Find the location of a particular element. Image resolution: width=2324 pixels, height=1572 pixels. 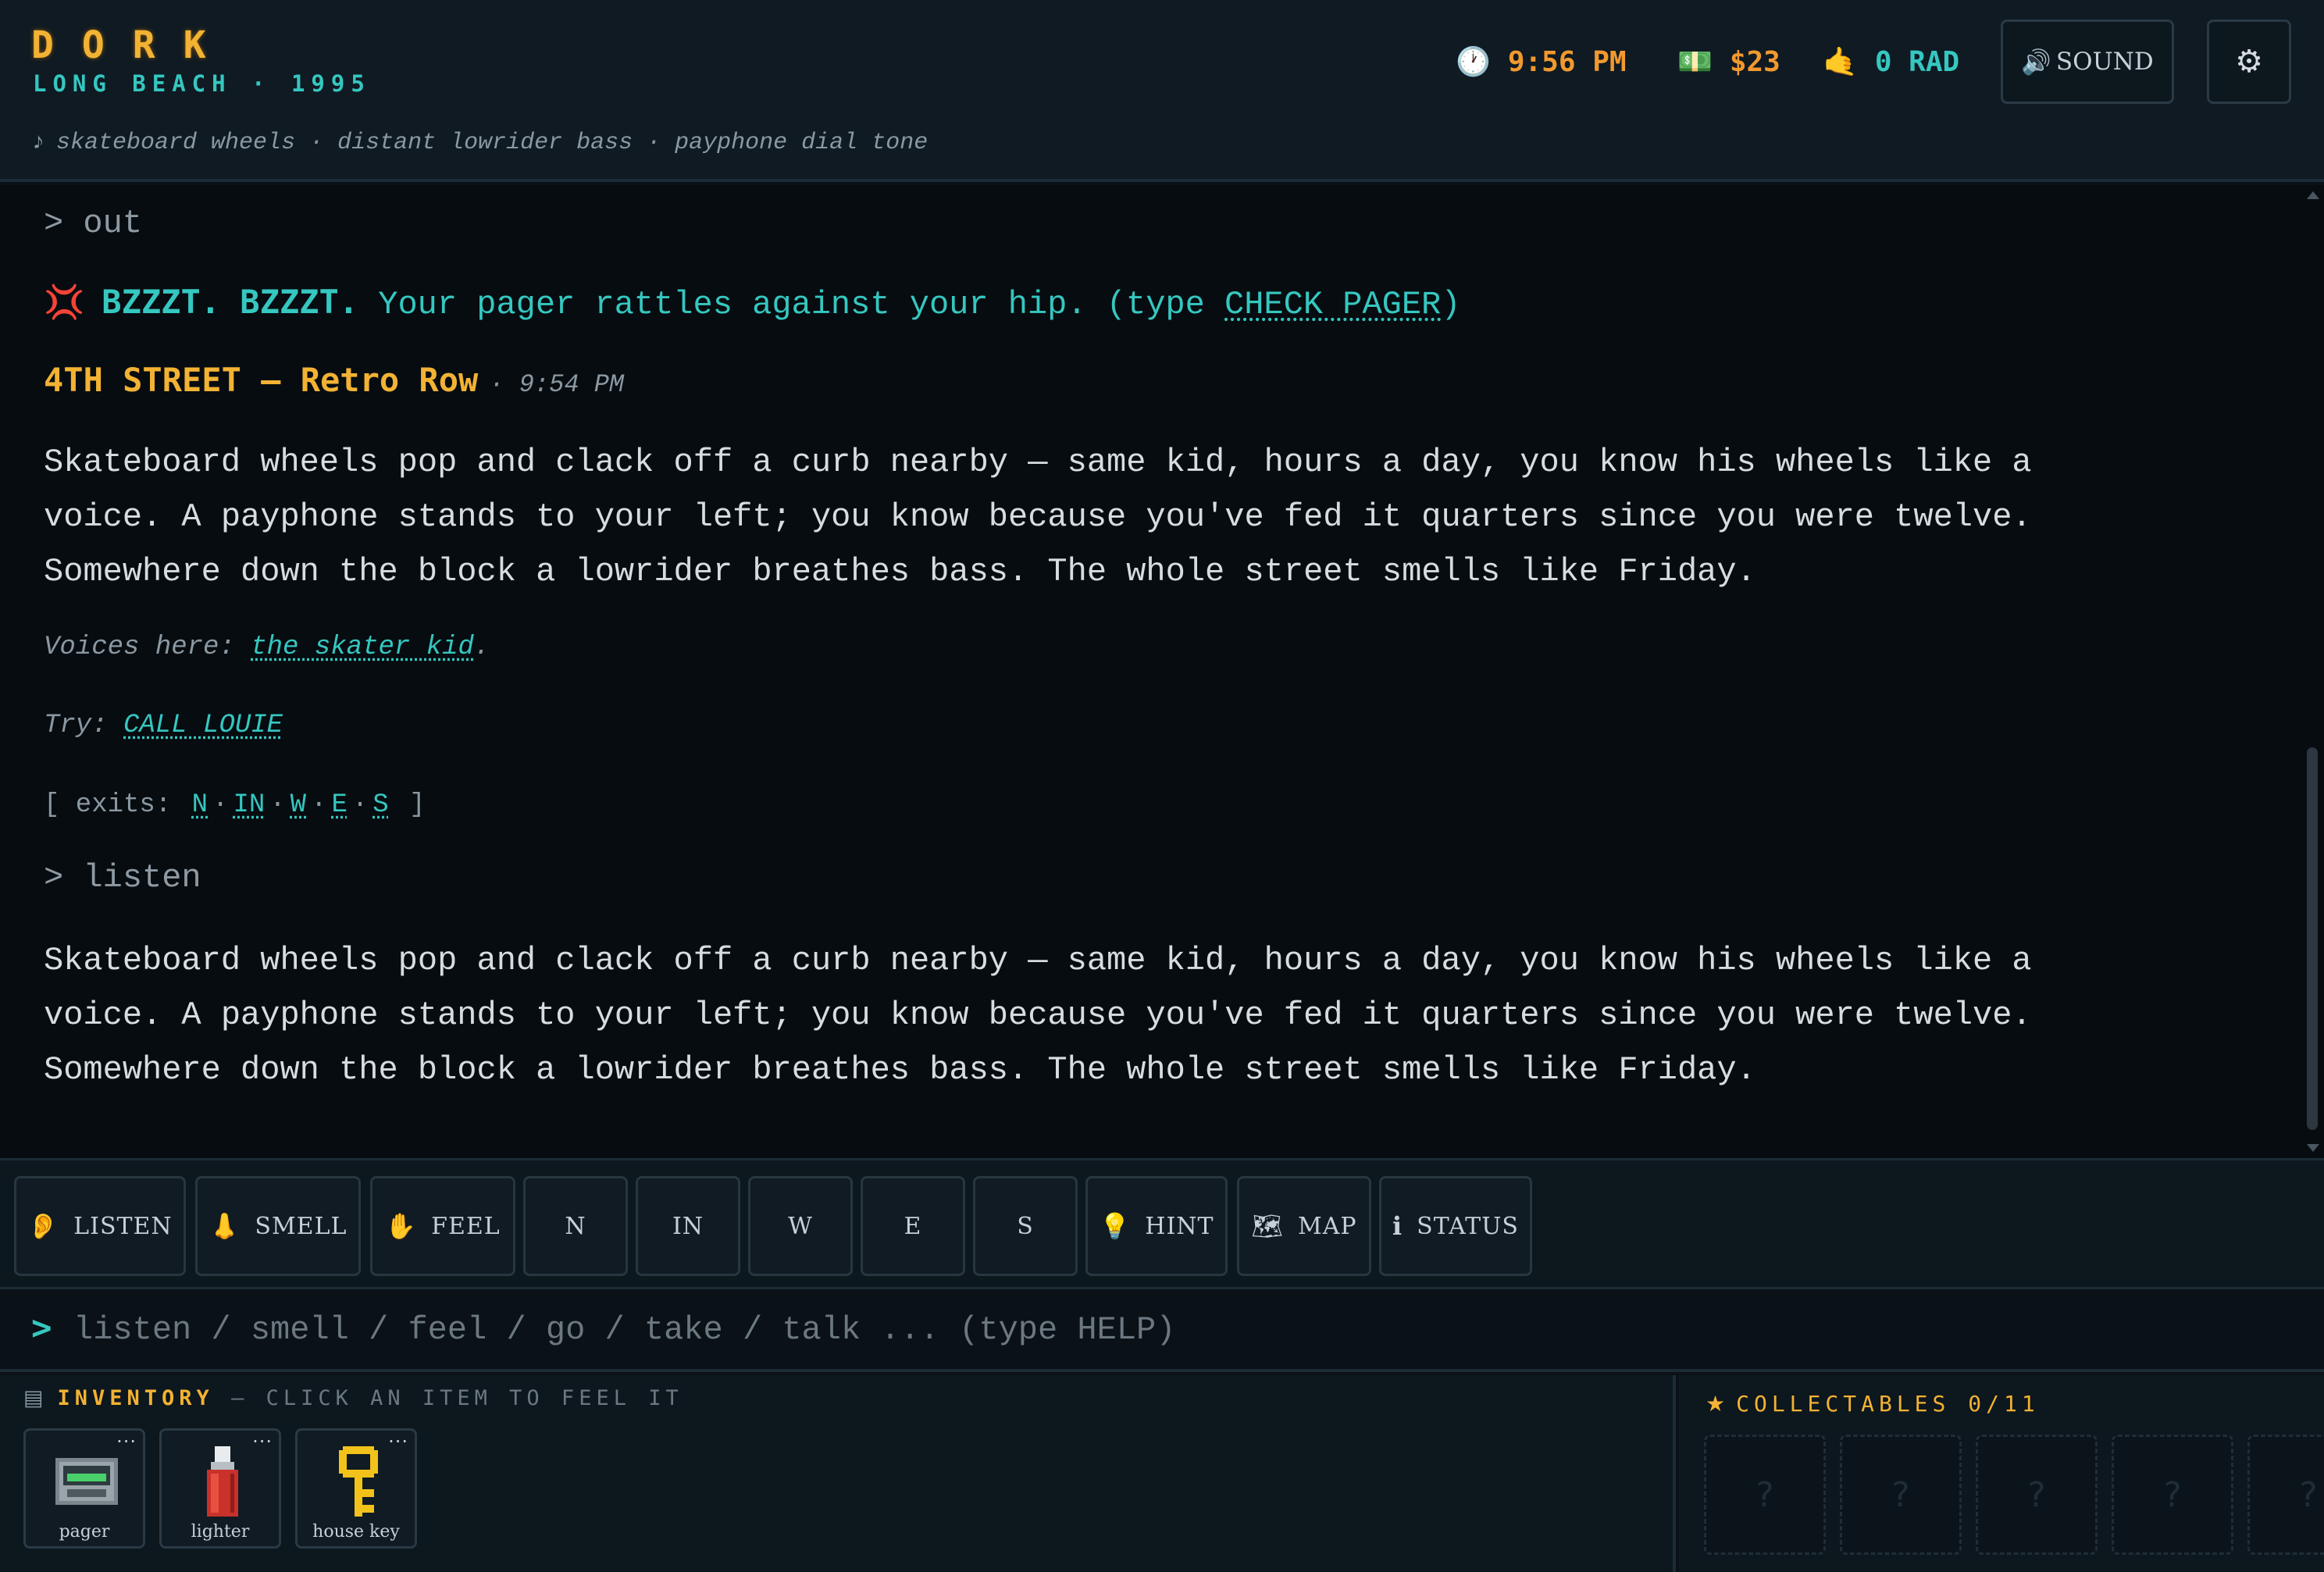

location-name: 4TH STREET — Retro Row is located at coordinates (261, 380).